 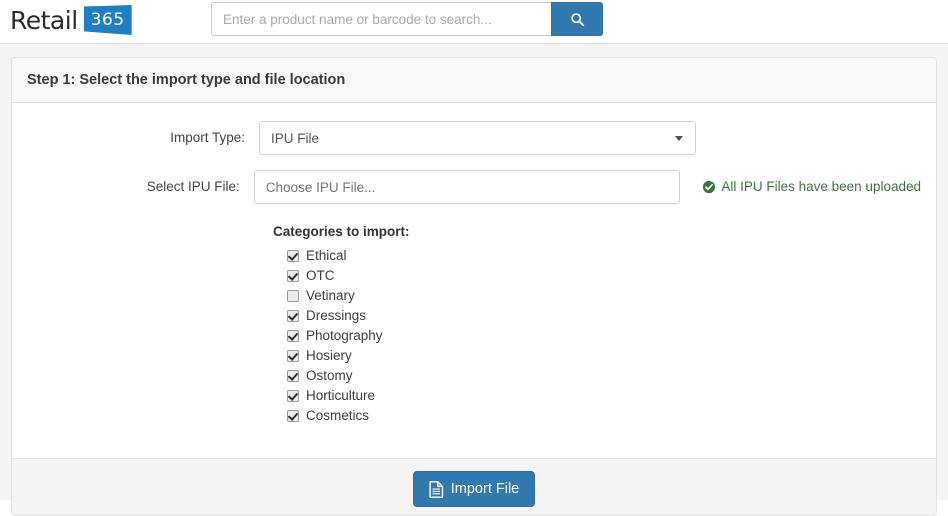 I want to click on search-button, so click(x=577, y=19).